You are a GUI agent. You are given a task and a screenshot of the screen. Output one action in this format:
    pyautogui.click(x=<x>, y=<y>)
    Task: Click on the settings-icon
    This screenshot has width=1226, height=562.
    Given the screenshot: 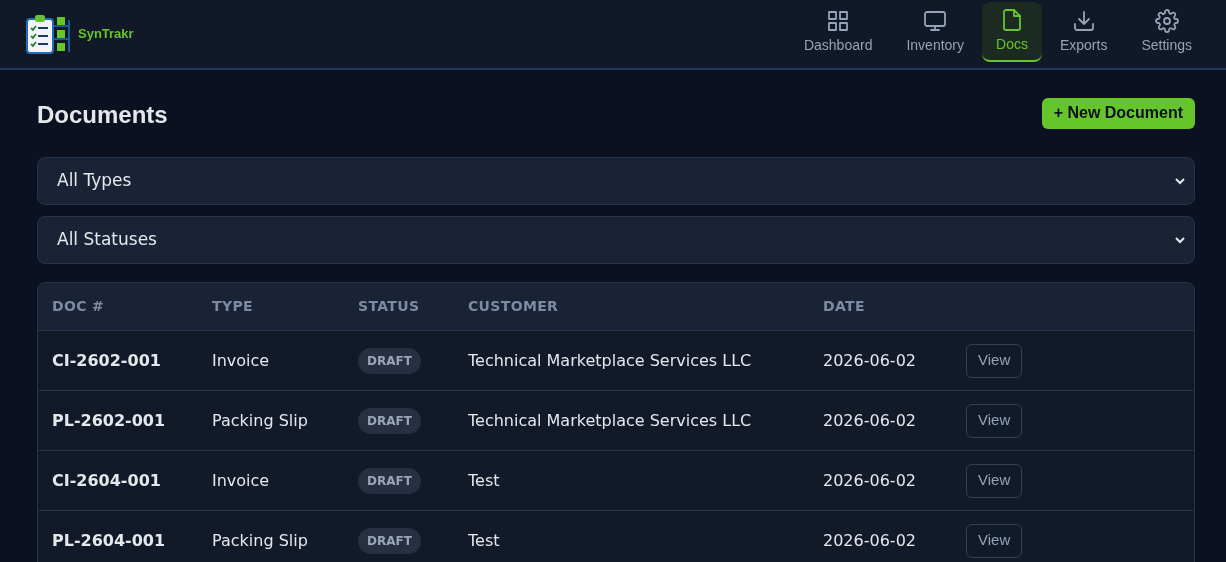 What is the action you would take?
    pyautogui.click(x=1166, y=20)
    